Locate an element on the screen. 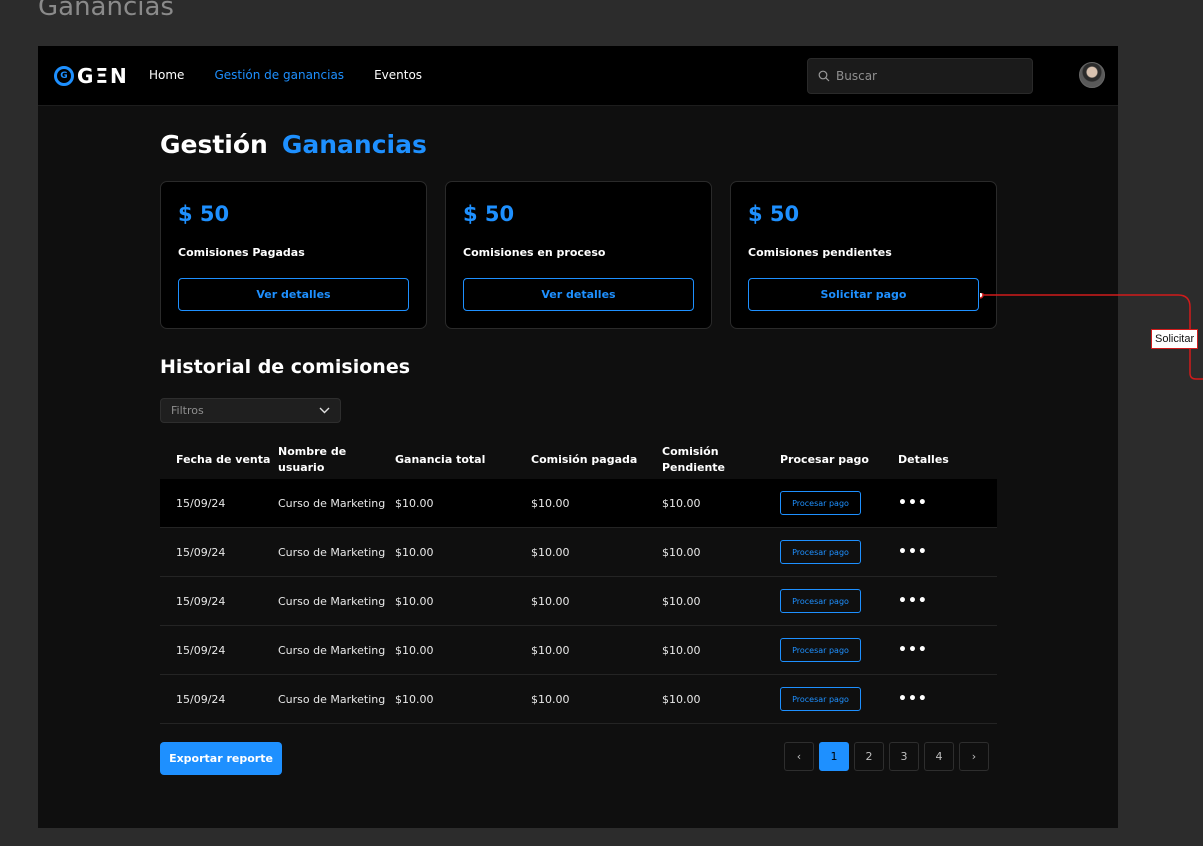  page-button-1: 1 is located at coordinates (834, 756).